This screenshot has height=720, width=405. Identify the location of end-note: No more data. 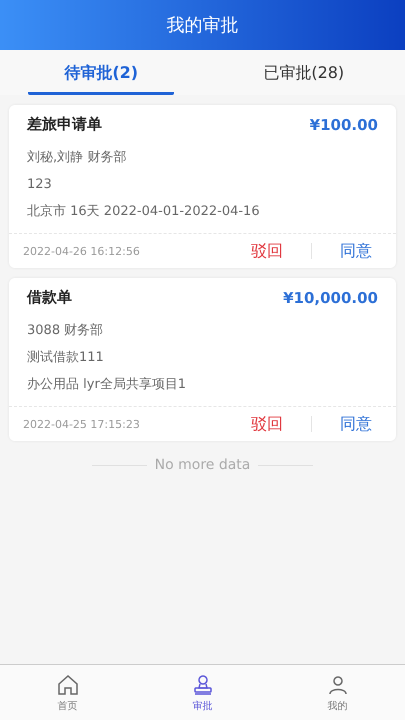
(202, 465).